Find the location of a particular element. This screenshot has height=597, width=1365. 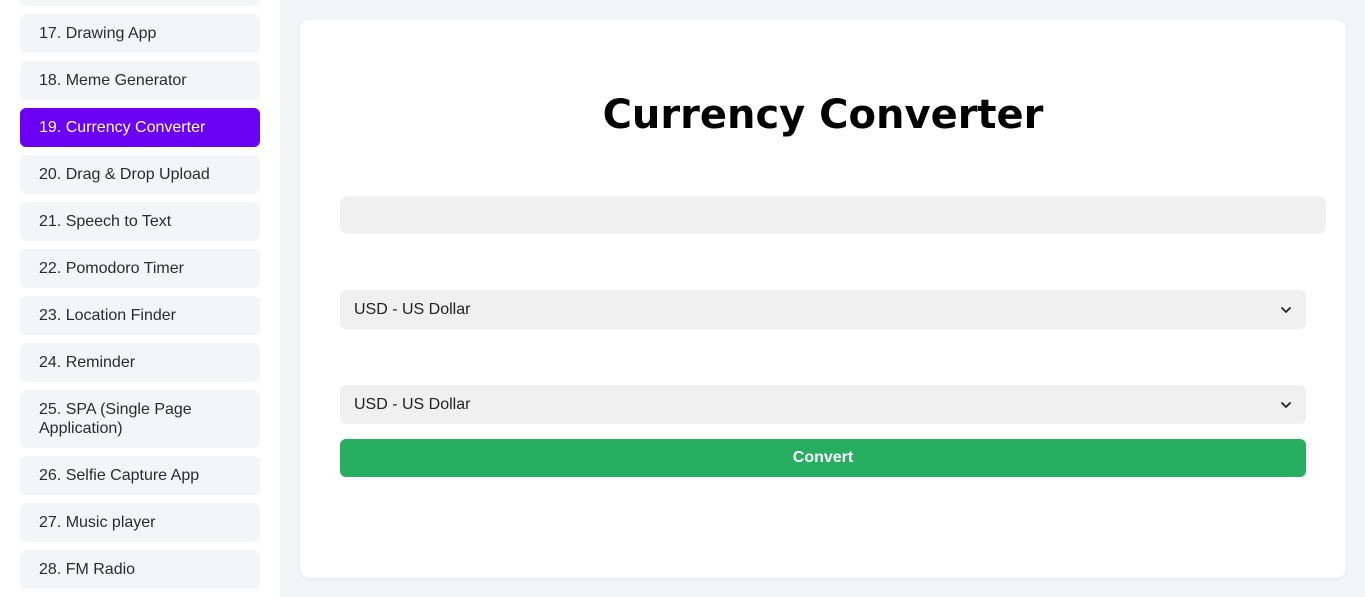

sidebar-item-label: 25. SPA (Single Page Application) is located at coordinates (115, 419).